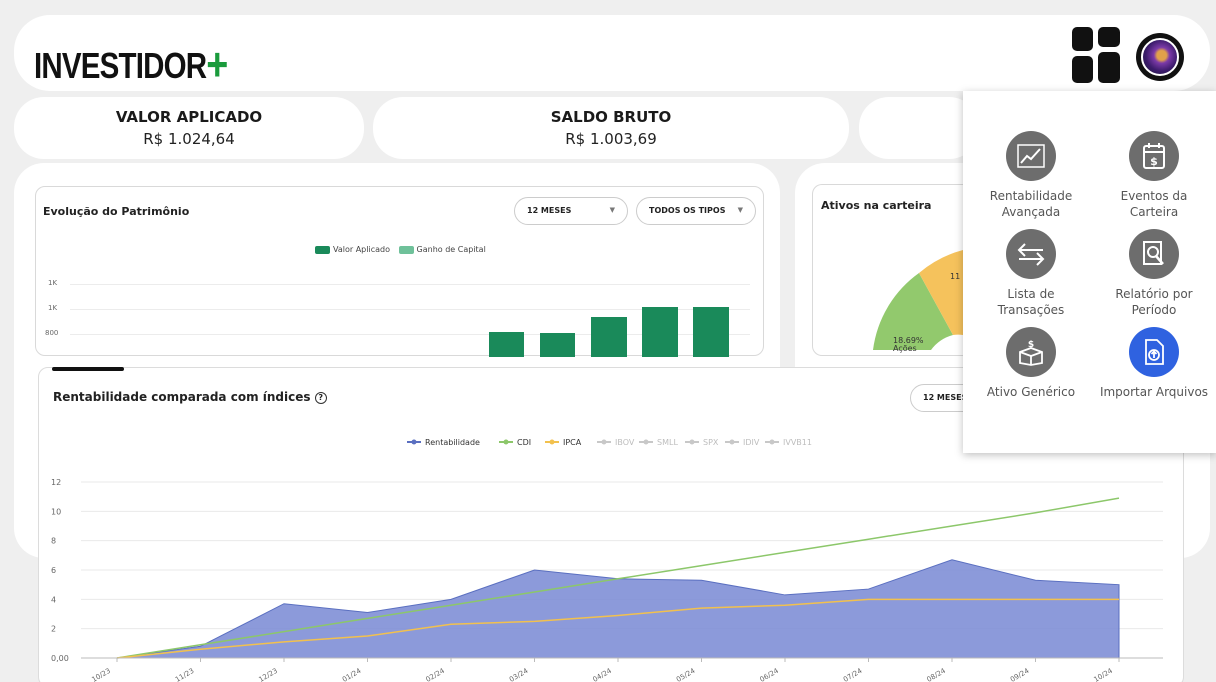 The height and width of the screenshot is (682, 1216). Describe the element at coordinates (56, 482) in the screenshot. I see `y-tick-label: 12` at that location.